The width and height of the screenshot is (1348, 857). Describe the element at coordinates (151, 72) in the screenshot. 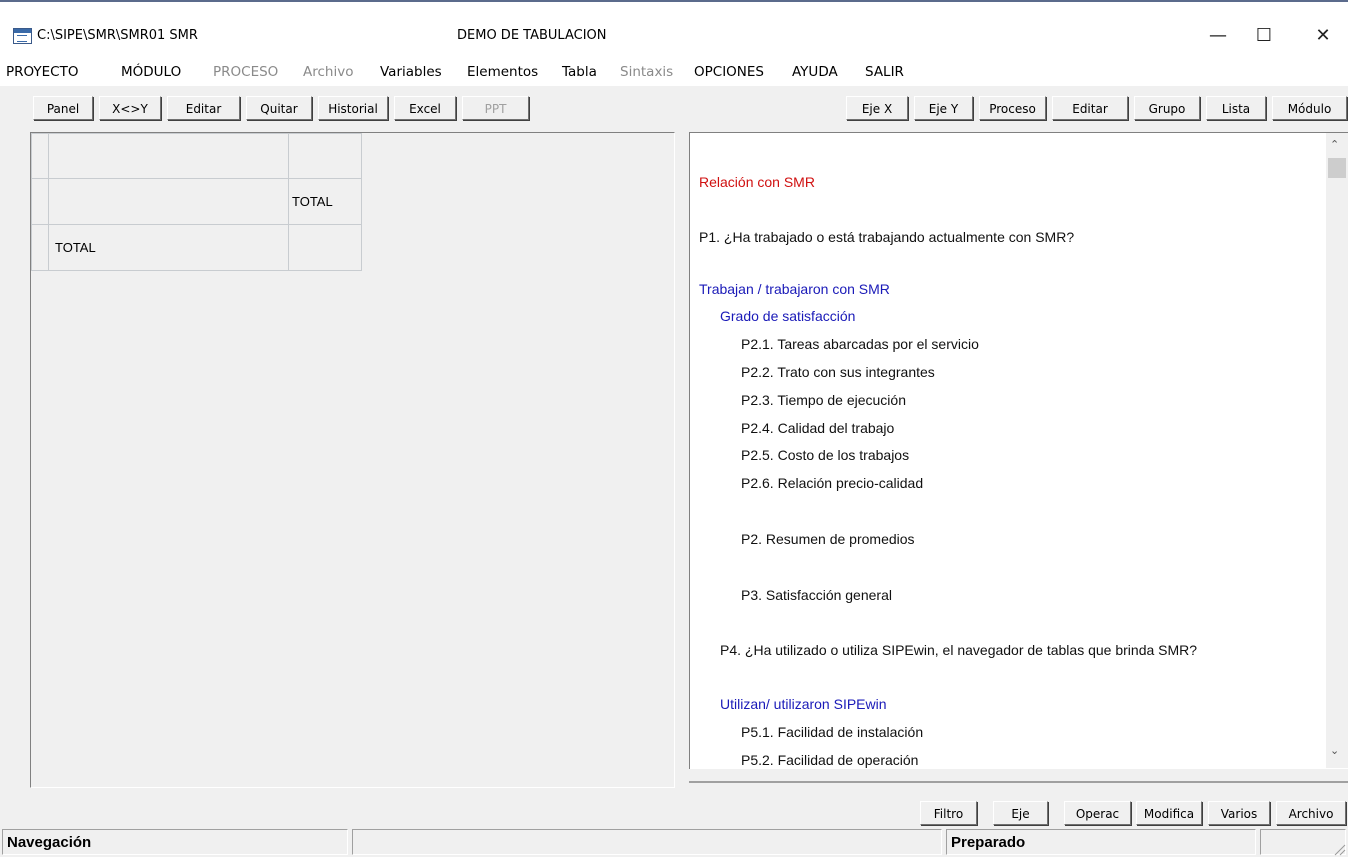

I see `menu-modulo: MÓDULO` at that location.